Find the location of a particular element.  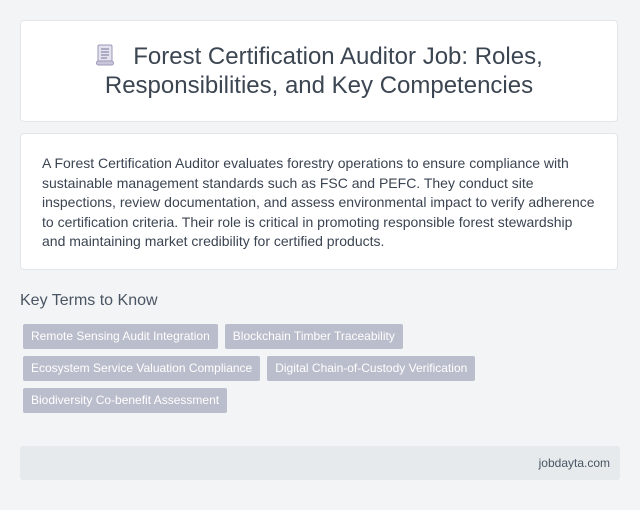

term-tag: Biodiversity Co-benefit Assessment is located at coordinates (125, 400).